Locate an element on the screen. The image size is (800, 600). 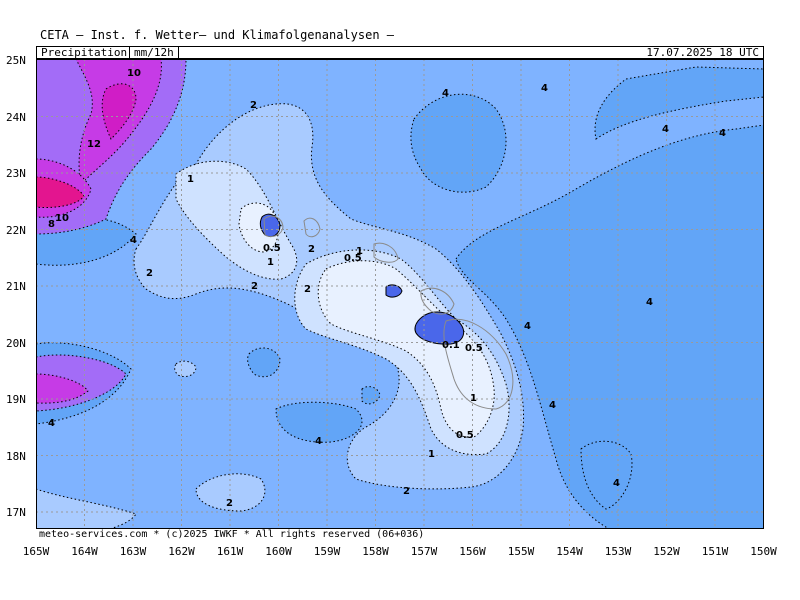
longitude-label: 156W is located at coordinates (472, 551).